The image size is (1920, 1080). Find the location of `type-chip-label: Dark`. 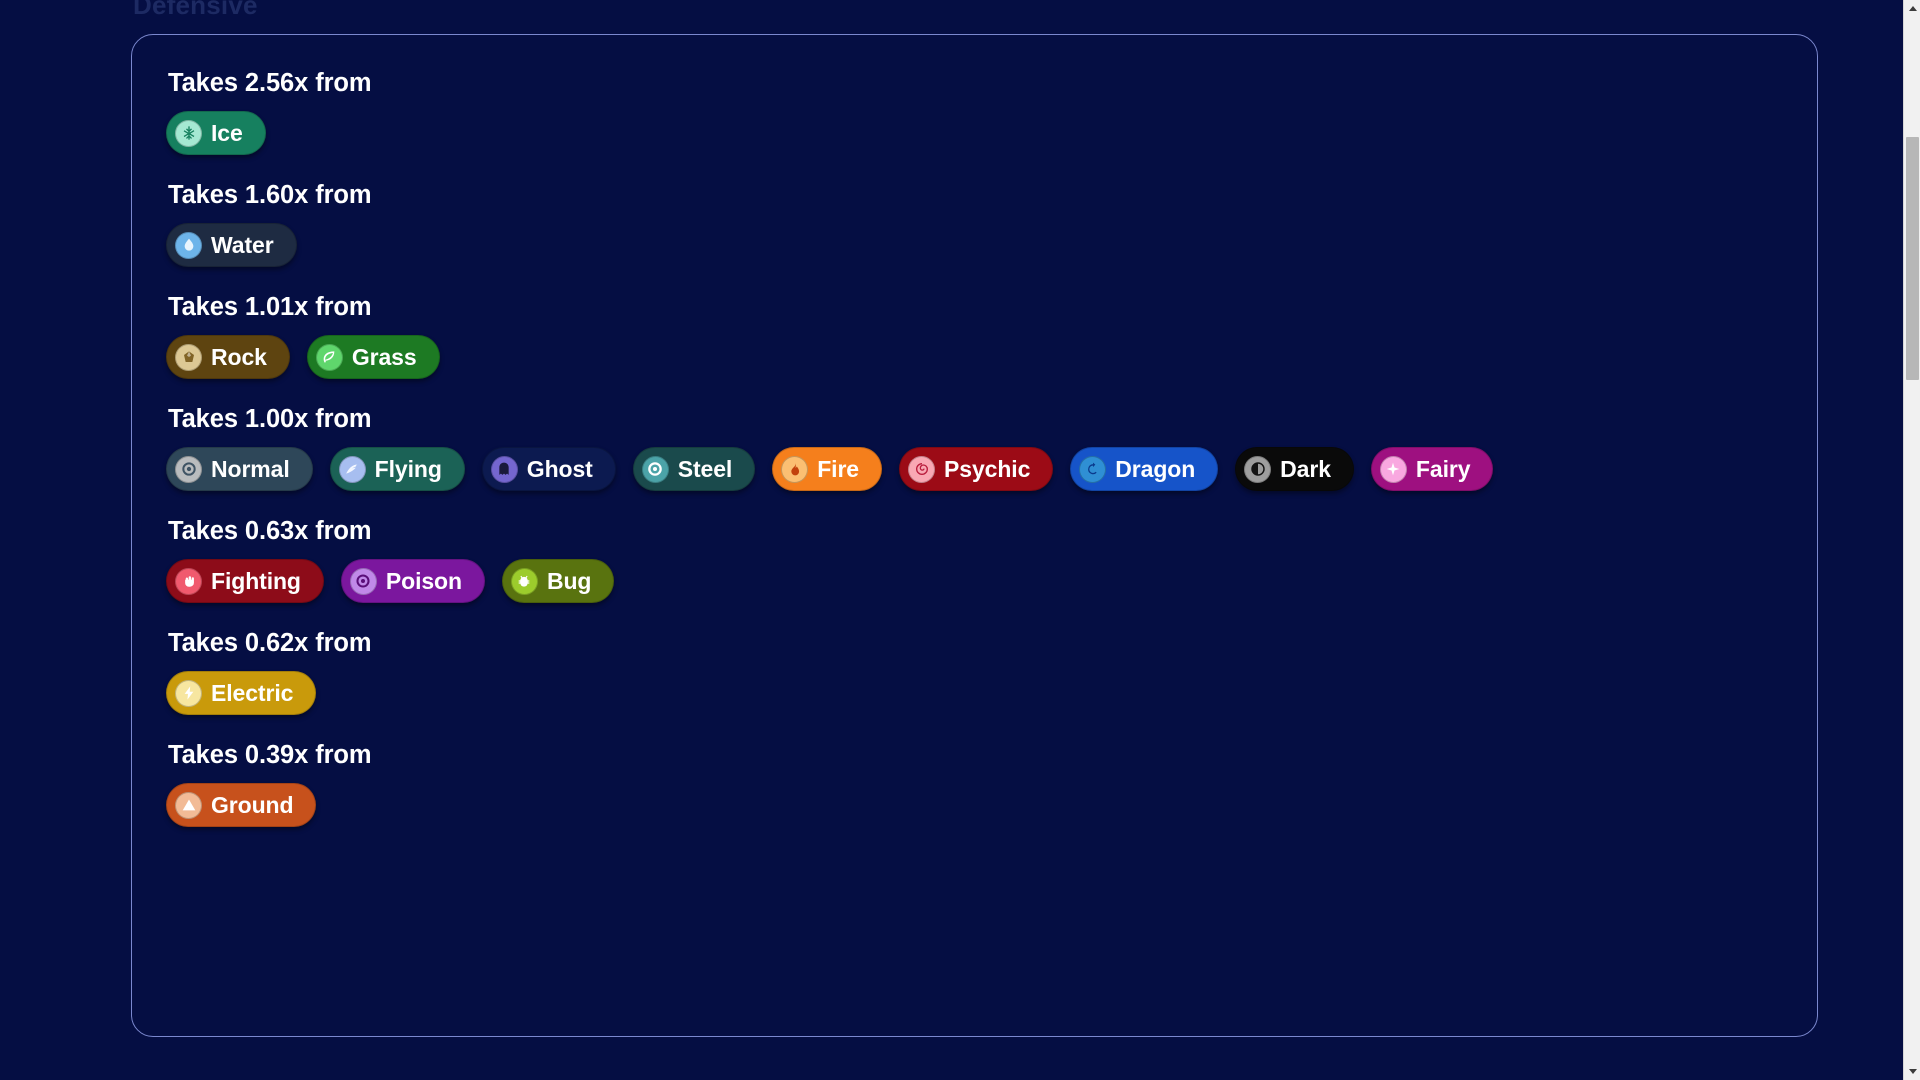

type-chip-label: Dark is located at coordinates (1305, 468).